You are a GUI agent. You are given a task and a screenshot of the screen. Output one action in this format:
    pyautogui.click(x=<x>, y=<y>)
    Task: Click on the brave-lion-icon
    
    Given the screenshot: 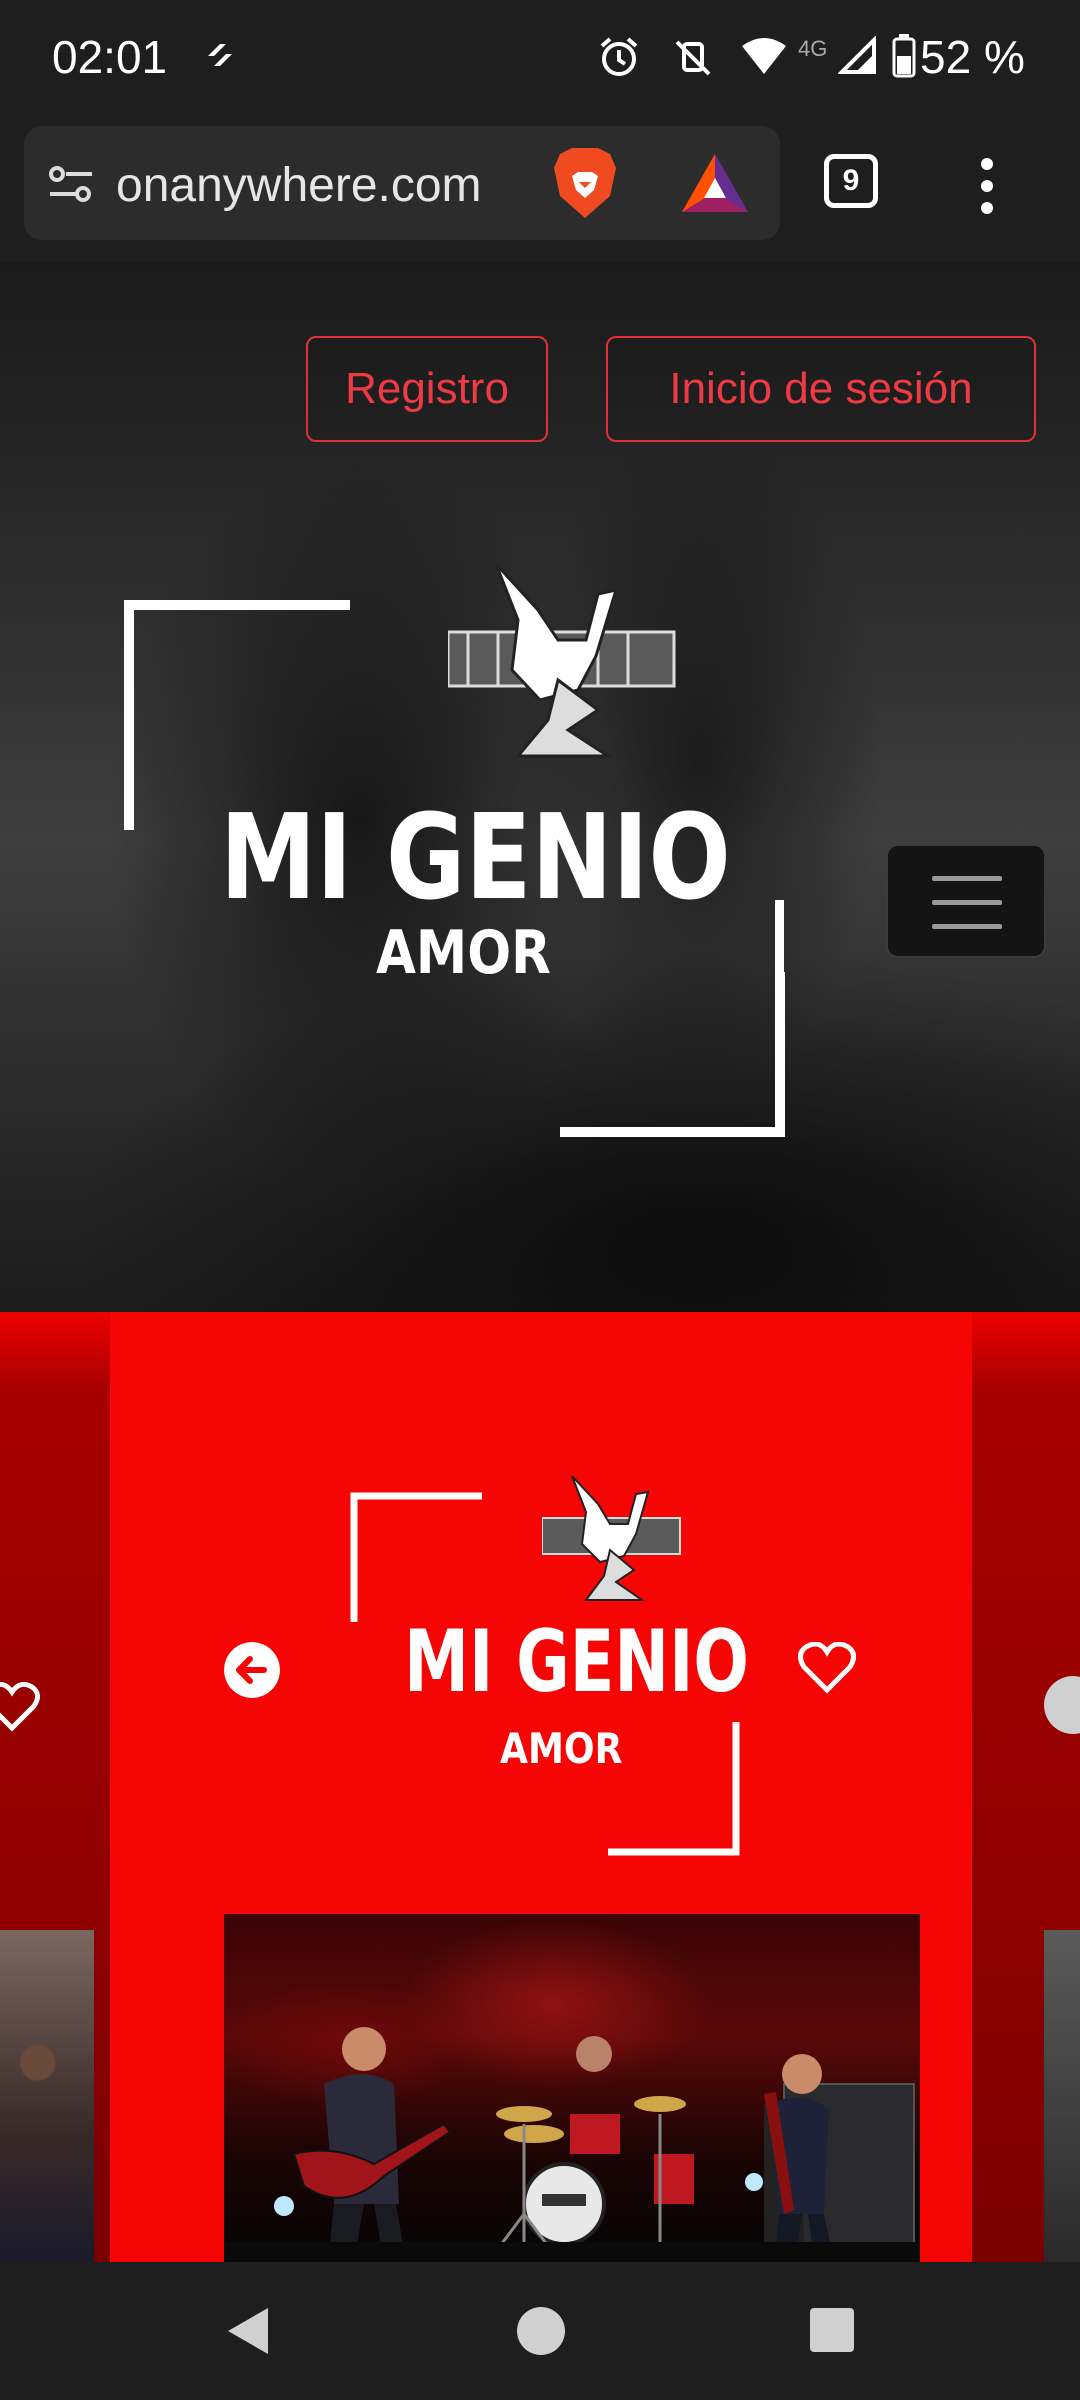 What is the action you would take?
    pyautogui.click(x=585, y=183)
    